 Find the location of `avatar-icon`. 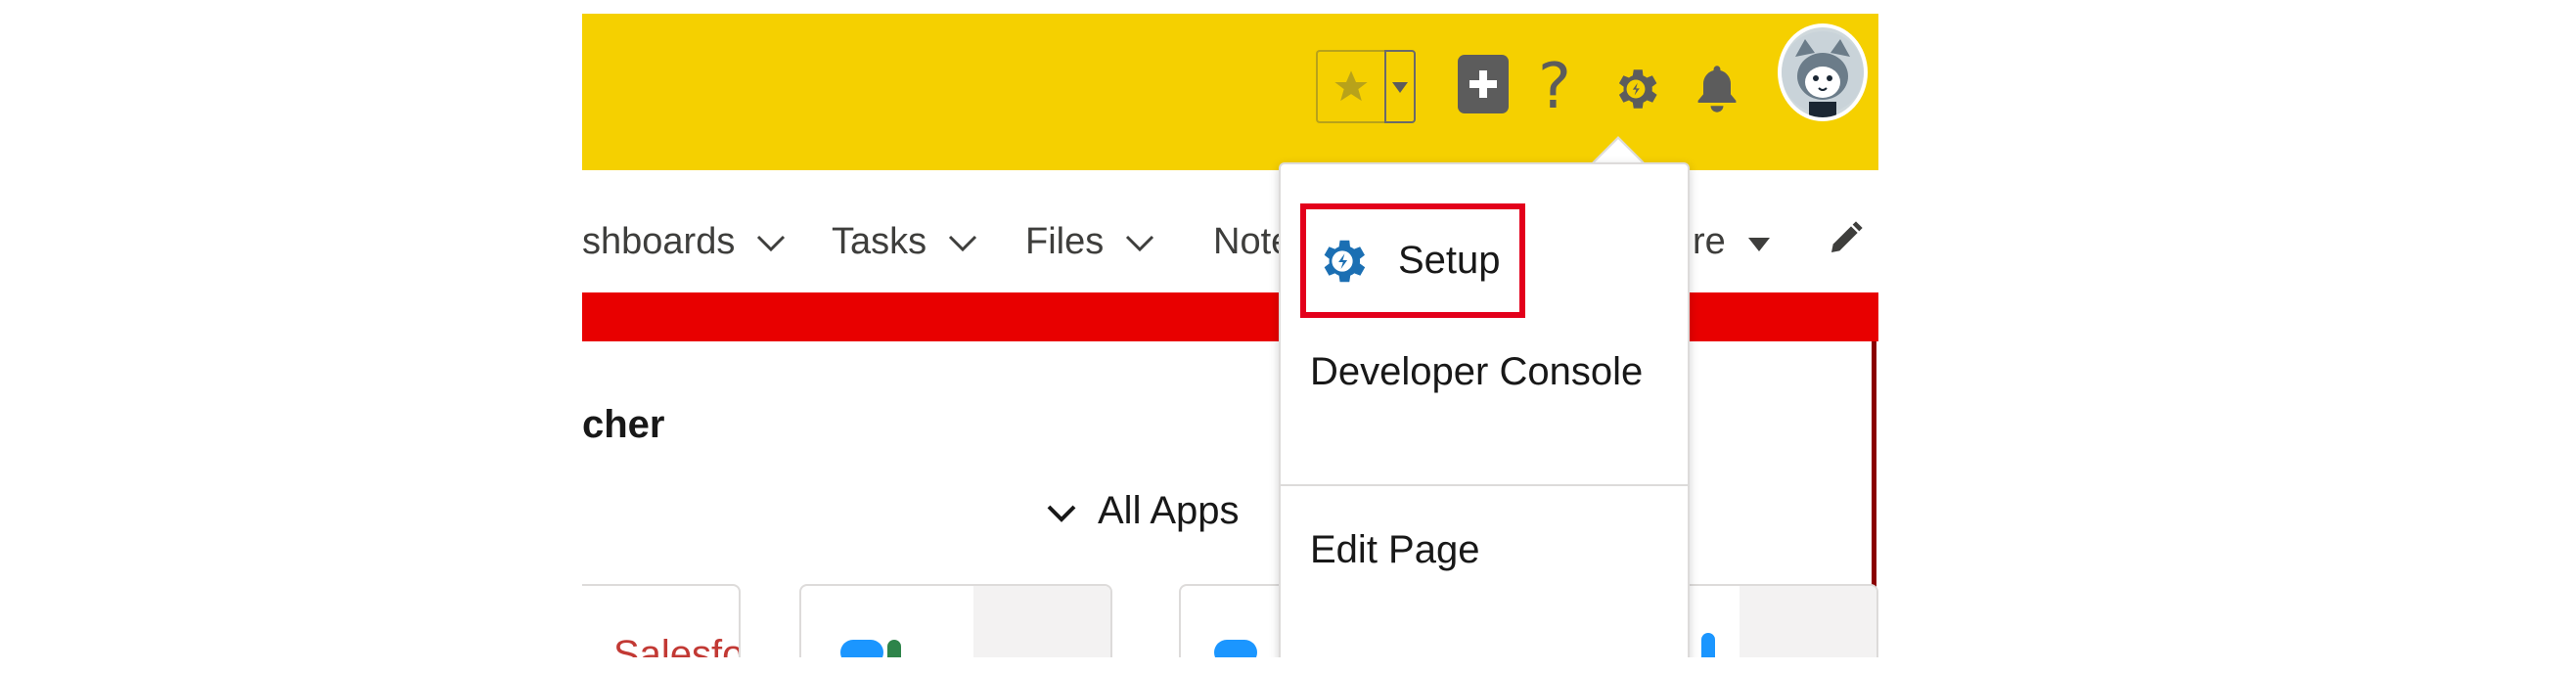

avatar-icon is located at coordinates (1823, 72).